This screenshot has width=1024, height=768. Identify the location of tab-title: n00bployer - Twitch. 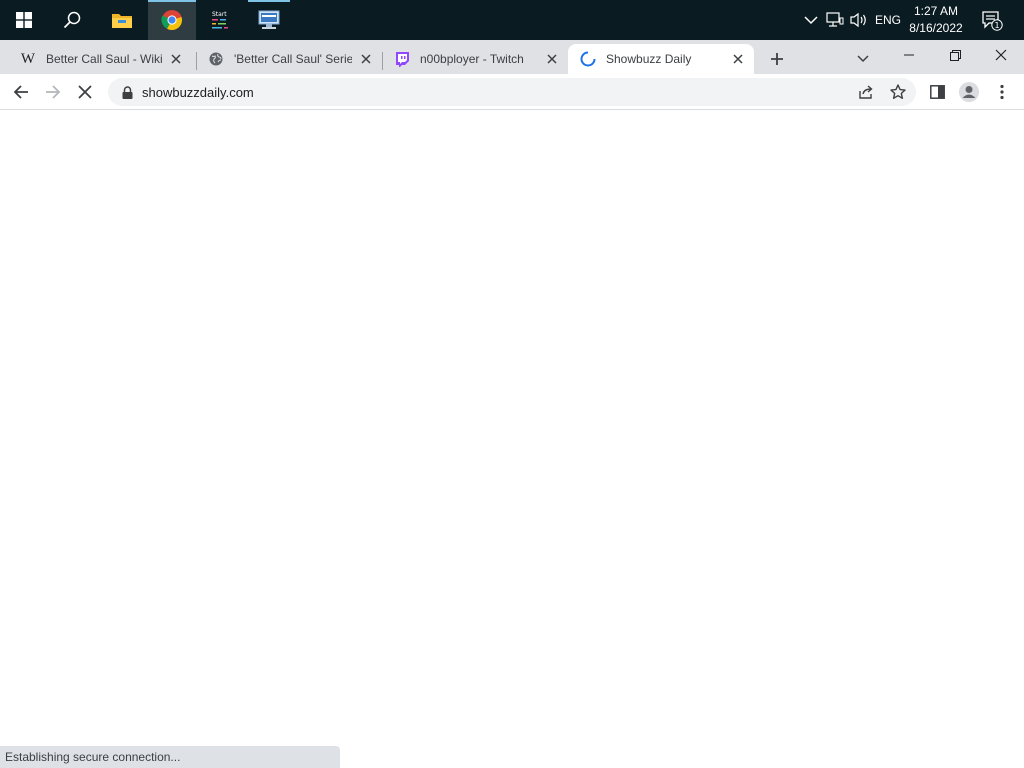
(472, 59).